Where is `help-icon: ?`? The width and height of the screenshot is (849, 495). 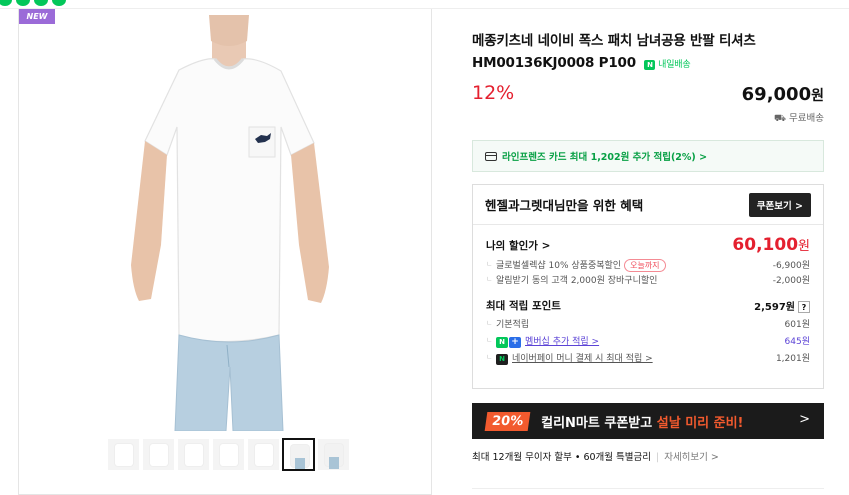 help-icon: ? is located at coordinates (804, 306).